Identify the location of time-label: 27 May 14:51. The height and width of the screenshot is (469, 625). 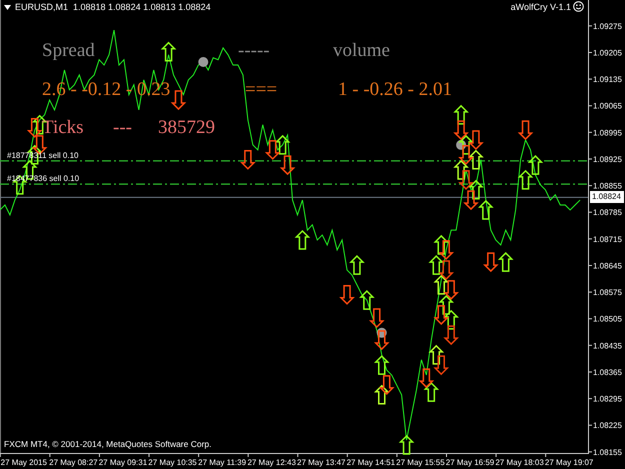
(371, 462).